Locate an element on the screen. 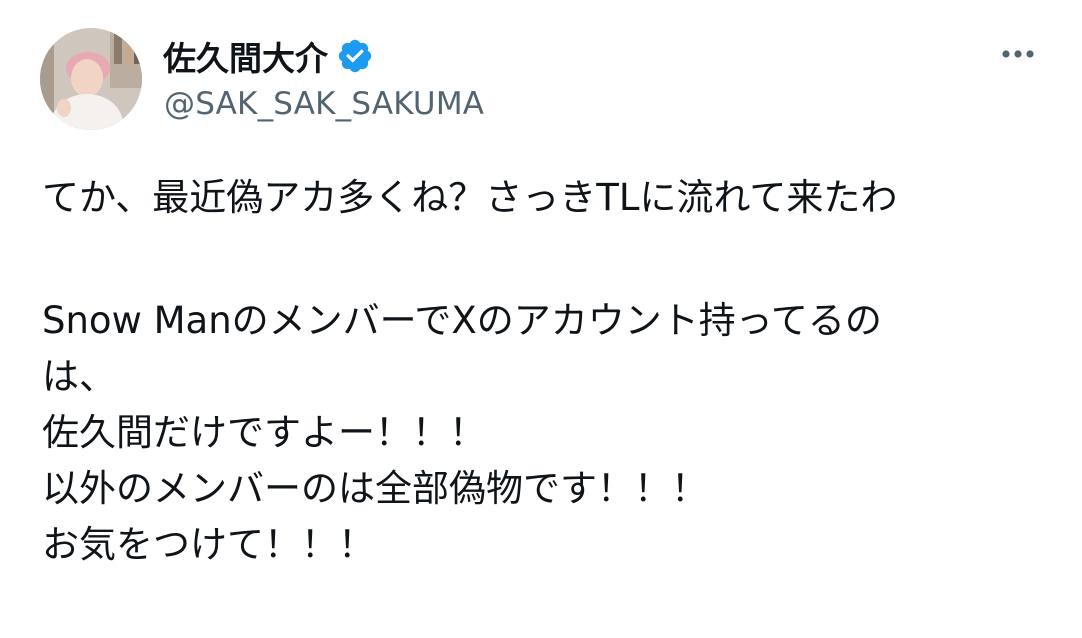 Image resolution: width=1082 pixels, height=638 pixels. avatar is located at coordinates (91, 79).